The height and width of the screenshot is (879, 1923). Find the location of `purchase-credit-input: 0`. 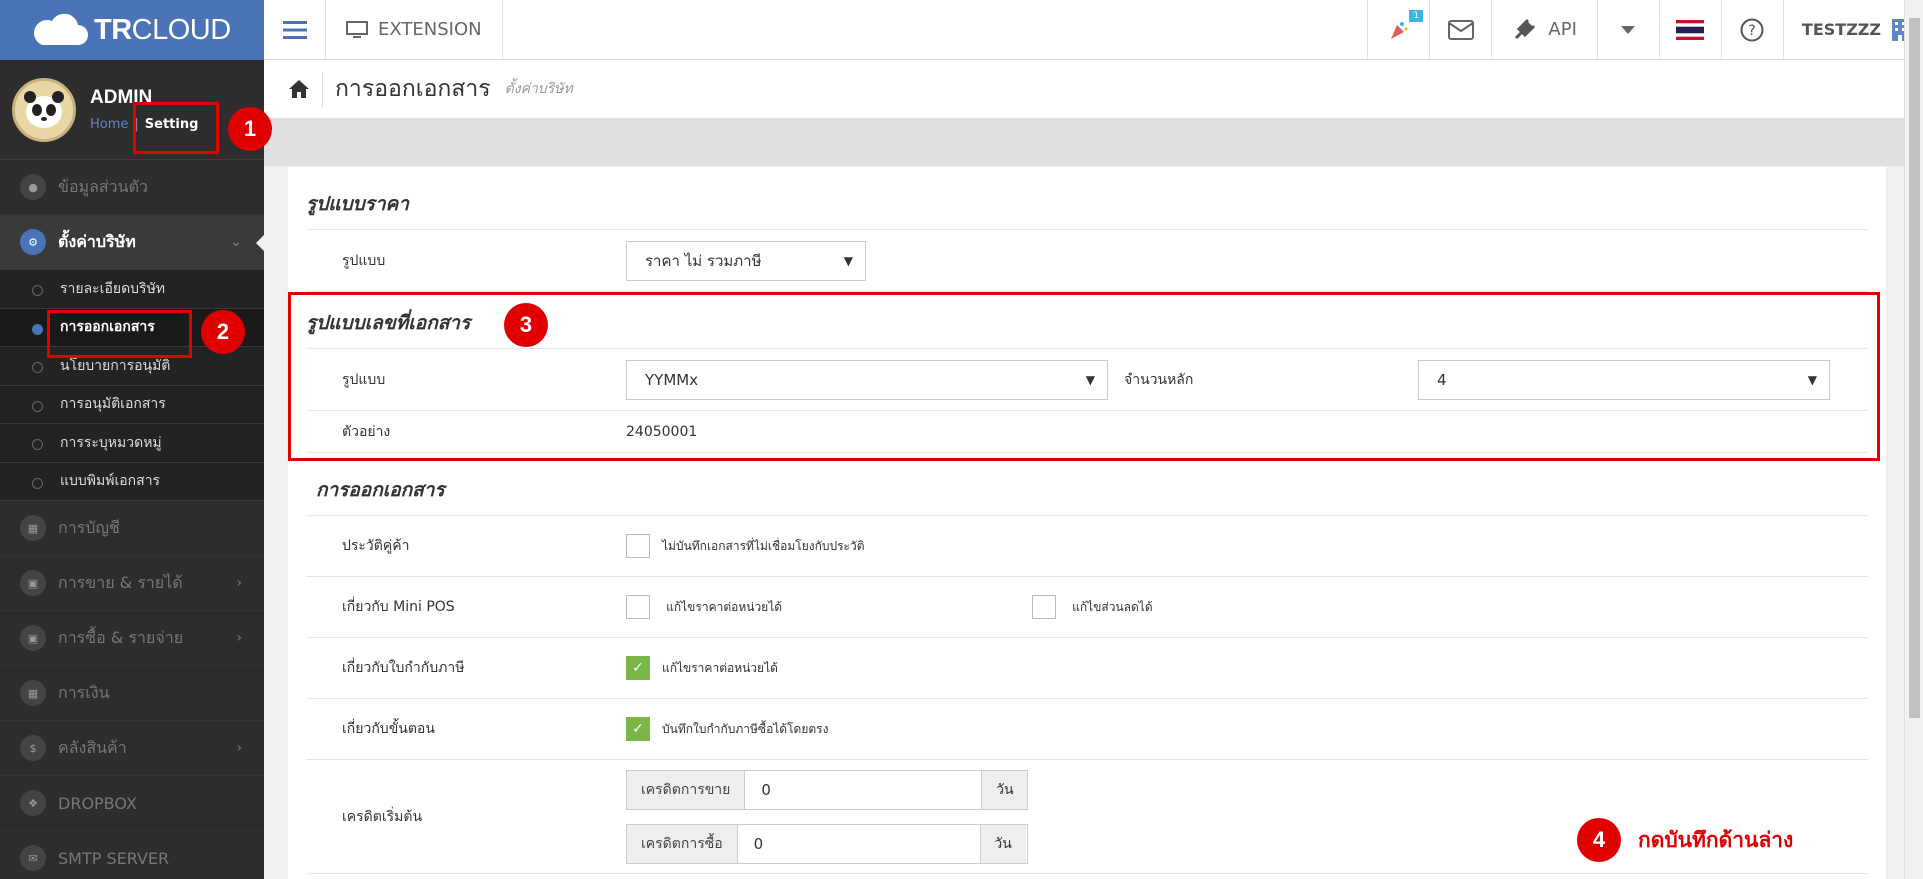

purchase-credit-input: 0 is located at coordinates (859, 844).